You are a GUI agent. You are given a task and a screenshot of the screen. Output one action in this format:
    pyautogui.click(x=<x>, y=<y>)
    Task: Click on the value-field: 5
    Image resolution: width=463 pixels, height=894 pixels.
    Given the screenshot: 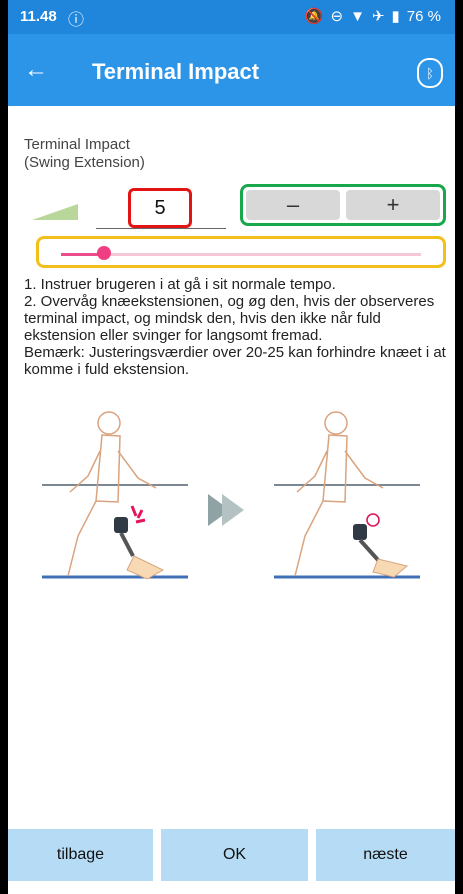 What is the action you would take?
    pyautogui.click(x=161, y=208)
    